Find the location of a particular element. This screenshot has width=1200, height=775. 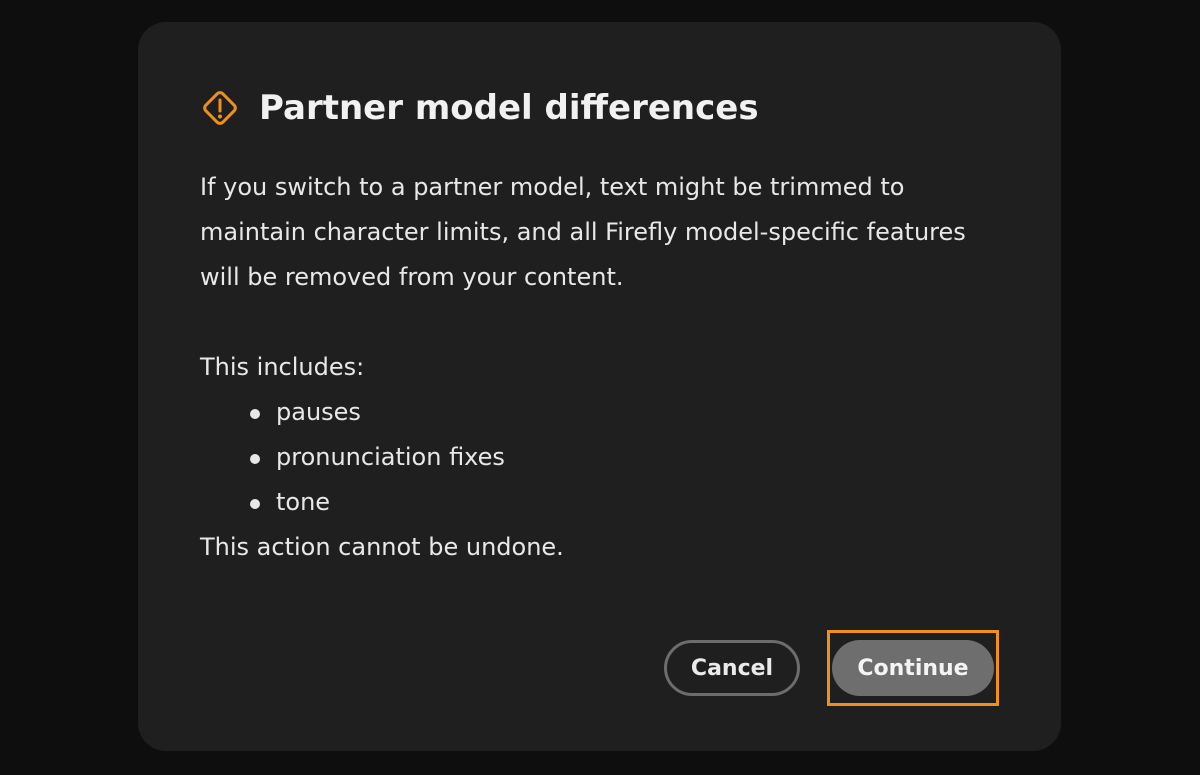

continue-button: Continue is located at coordinates (913, 668).